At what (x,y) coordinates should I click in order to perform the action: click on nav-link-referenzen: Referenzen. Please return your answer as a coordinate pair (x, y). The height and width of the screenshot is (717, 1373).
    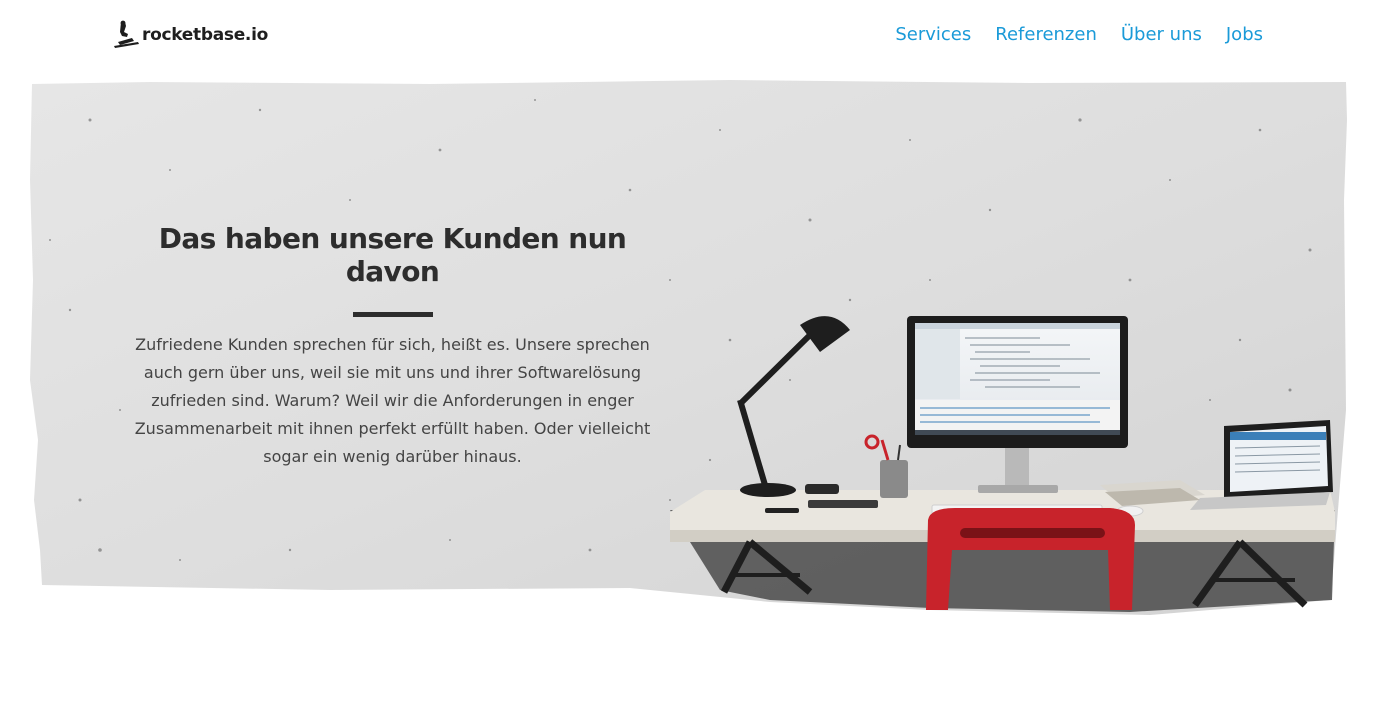
    Looking at the image, I should click on (1046, 34).